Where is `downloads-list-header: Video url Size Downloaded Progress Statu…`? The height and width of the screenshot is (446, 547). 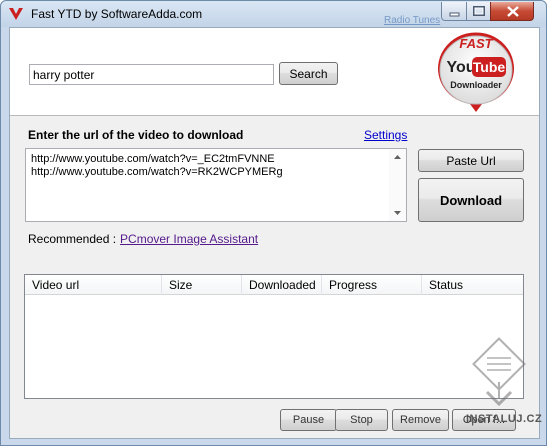
downloads-list-header: Video url Size Downloaded Progress Statu… is located at coordinates (274, 285).